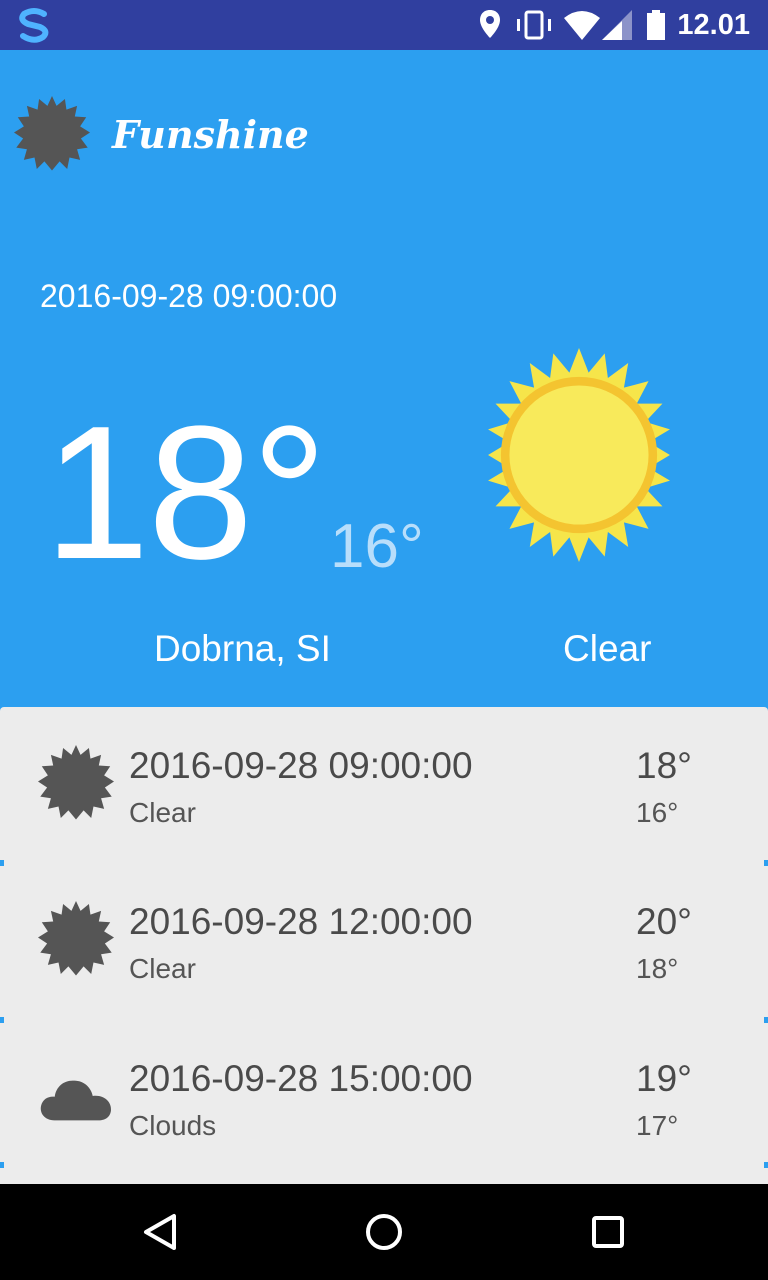 This screenshot has width=768, height=1280. What do you see at coordinates (76, 1100) in the screenshot?
I see `cloud-icon` at bounding box center [76, 1100].